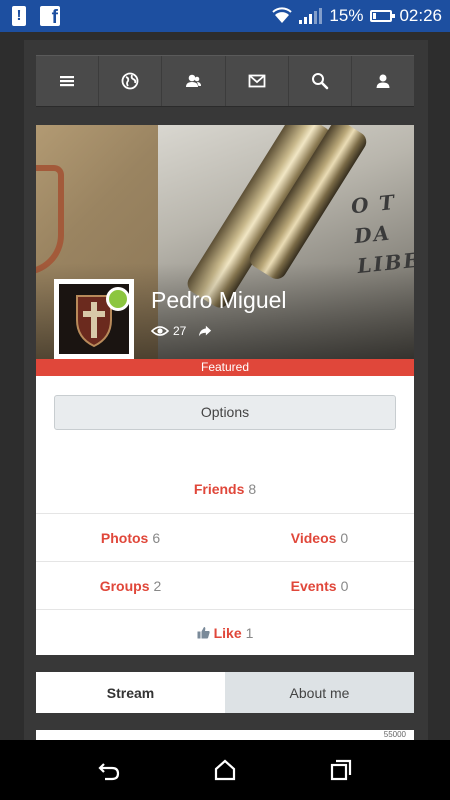 The image size is (450, 800). I want to click on featured-badge: Featured, so click(225, 367).